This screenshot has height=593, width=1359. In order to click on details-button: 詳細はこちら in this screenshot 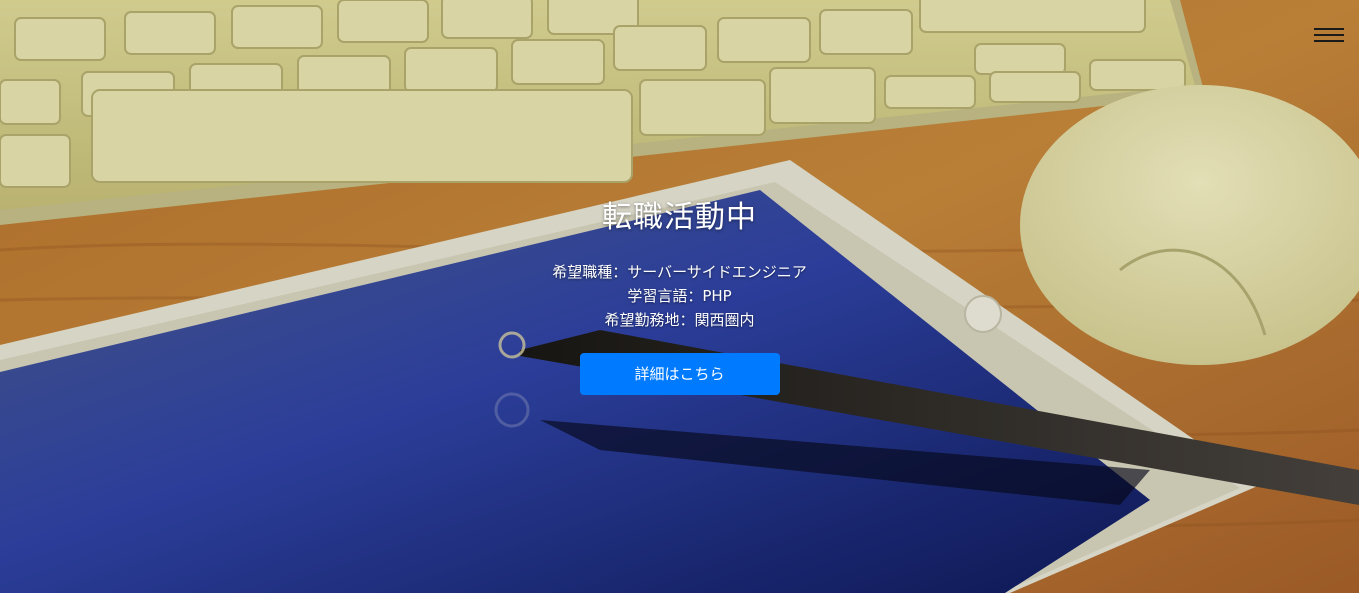, I will do `click(679, 374)`.